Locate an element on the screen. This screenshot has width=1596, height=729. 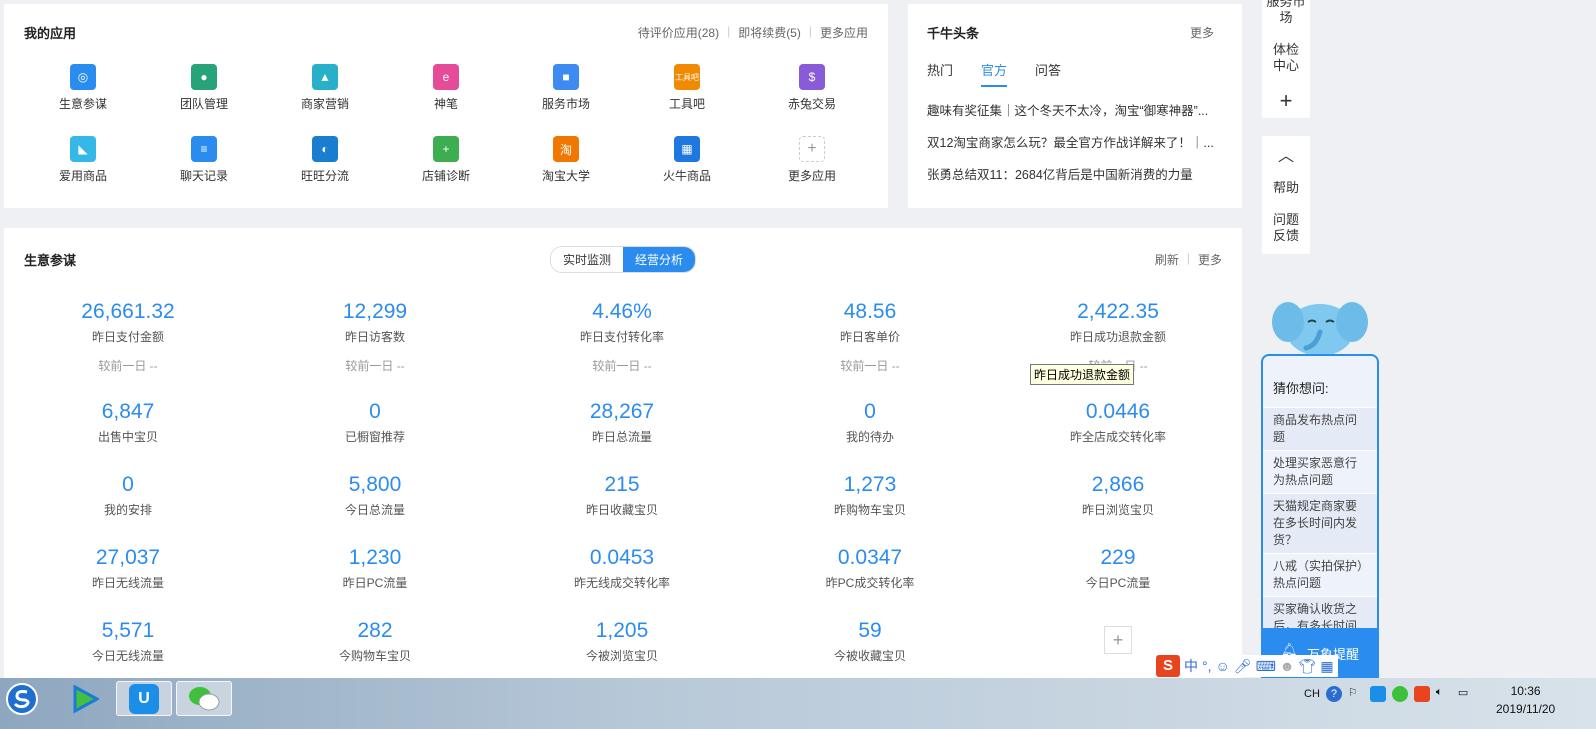
ime-language-toggle: 中 is located at coordinates (1191, 666).